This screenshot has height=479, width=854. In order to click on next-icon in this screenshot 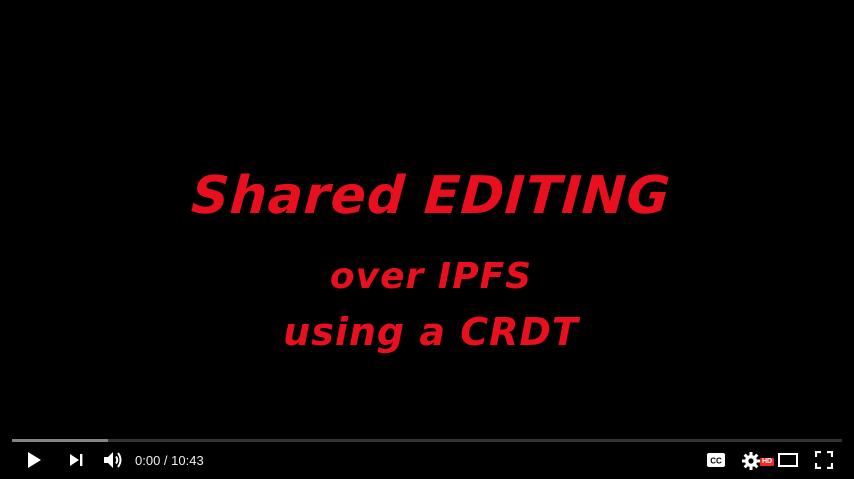, I will do `click(76, 460)`.